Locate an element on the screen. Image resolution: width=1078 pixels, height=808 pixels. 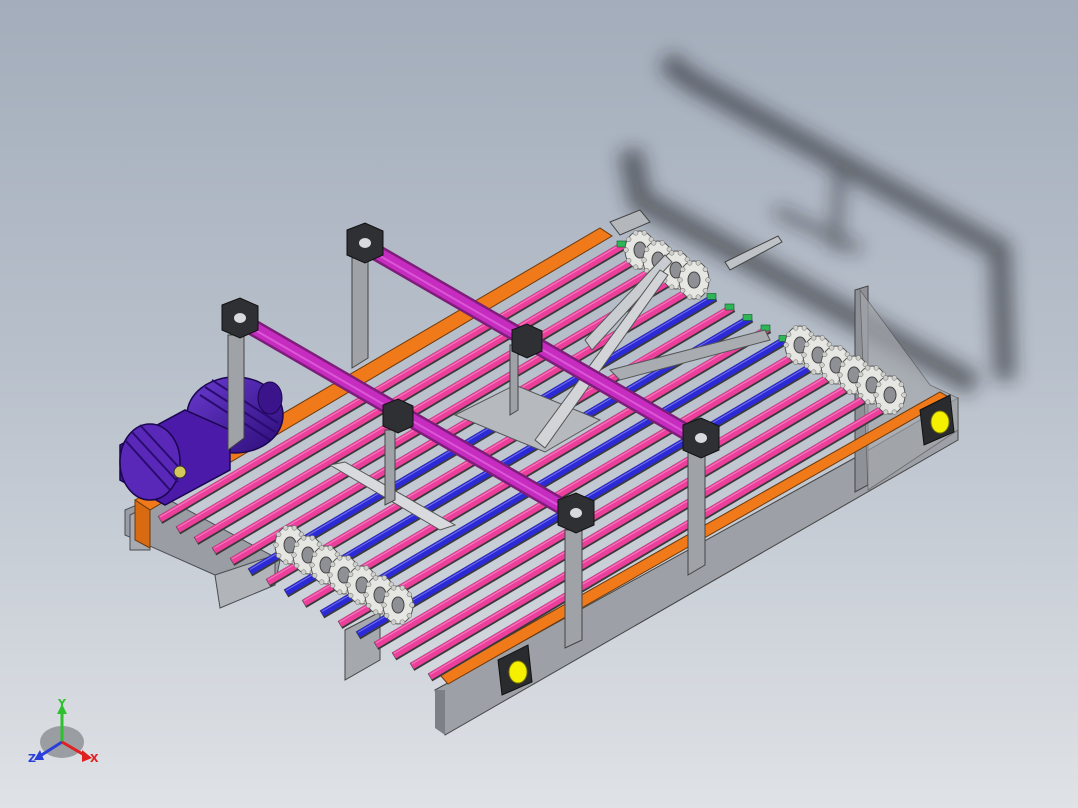
y-axis-label: Y is located at coordinates (62, 703).